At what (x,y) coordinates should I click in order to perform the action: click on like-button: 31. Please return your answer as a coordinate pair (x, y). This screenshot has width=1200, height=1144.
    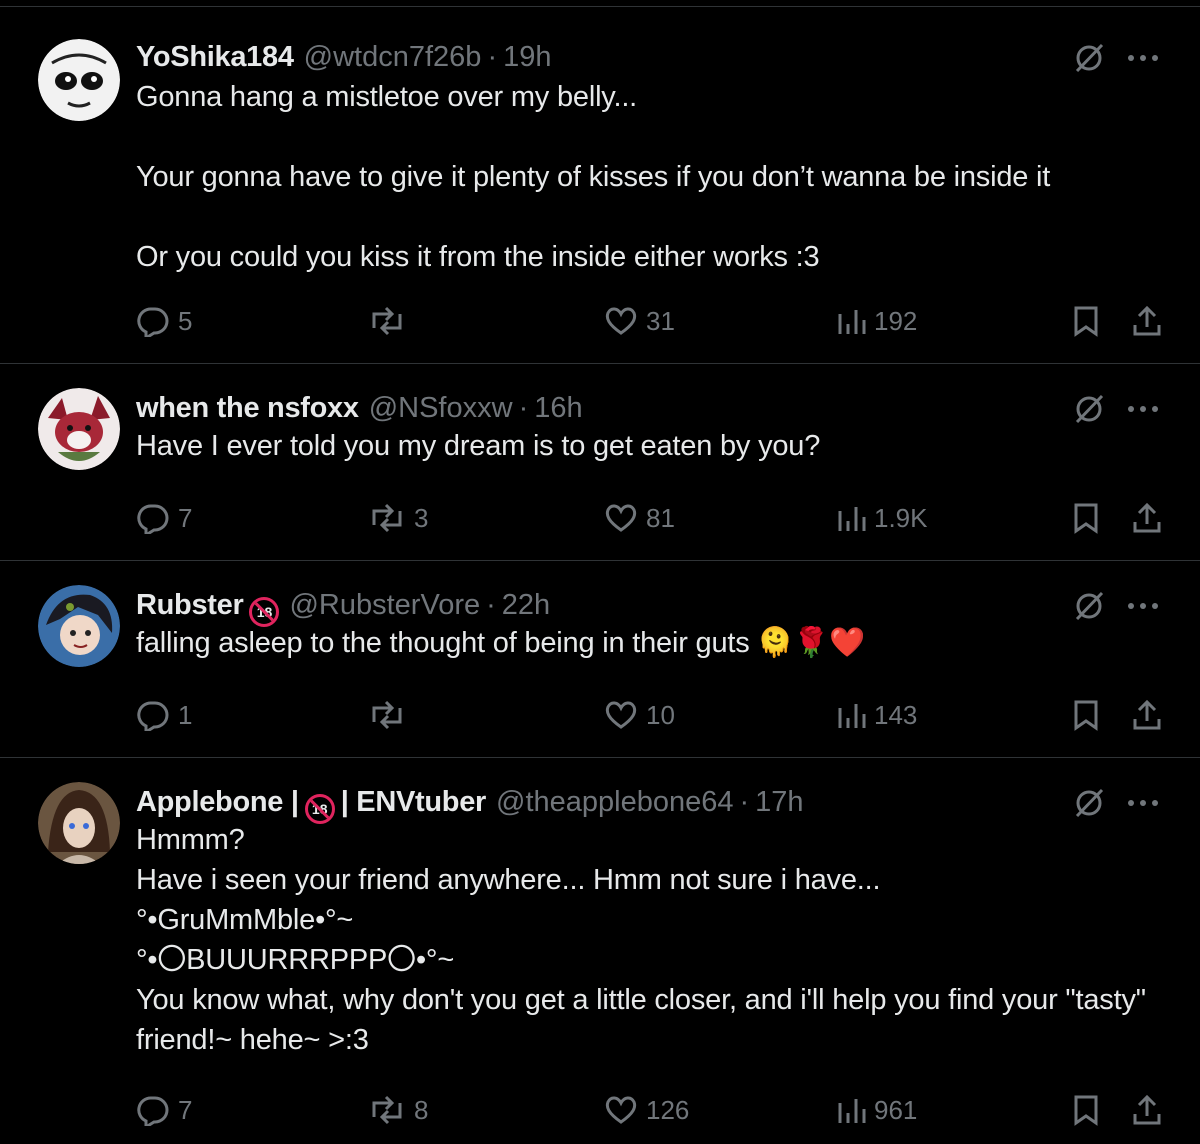
    Looking at the image, I should click on (639, 321).